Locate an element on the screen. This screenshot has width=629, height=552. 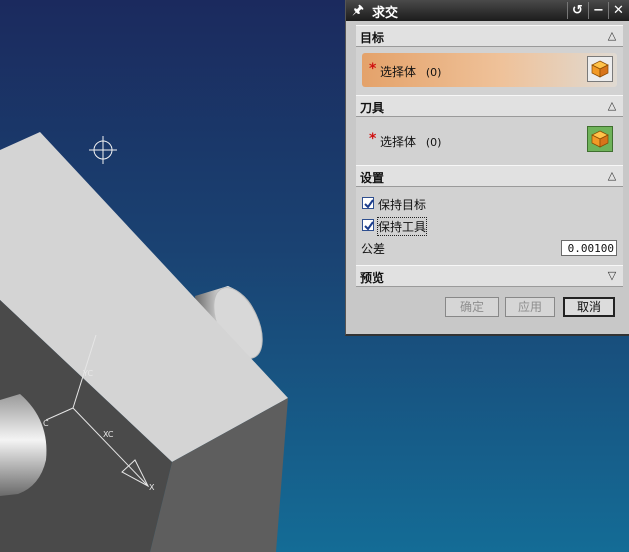
dialog-titlebar: 🖈 求交 ↺ − ✕ is located at coordinates (487, 10).